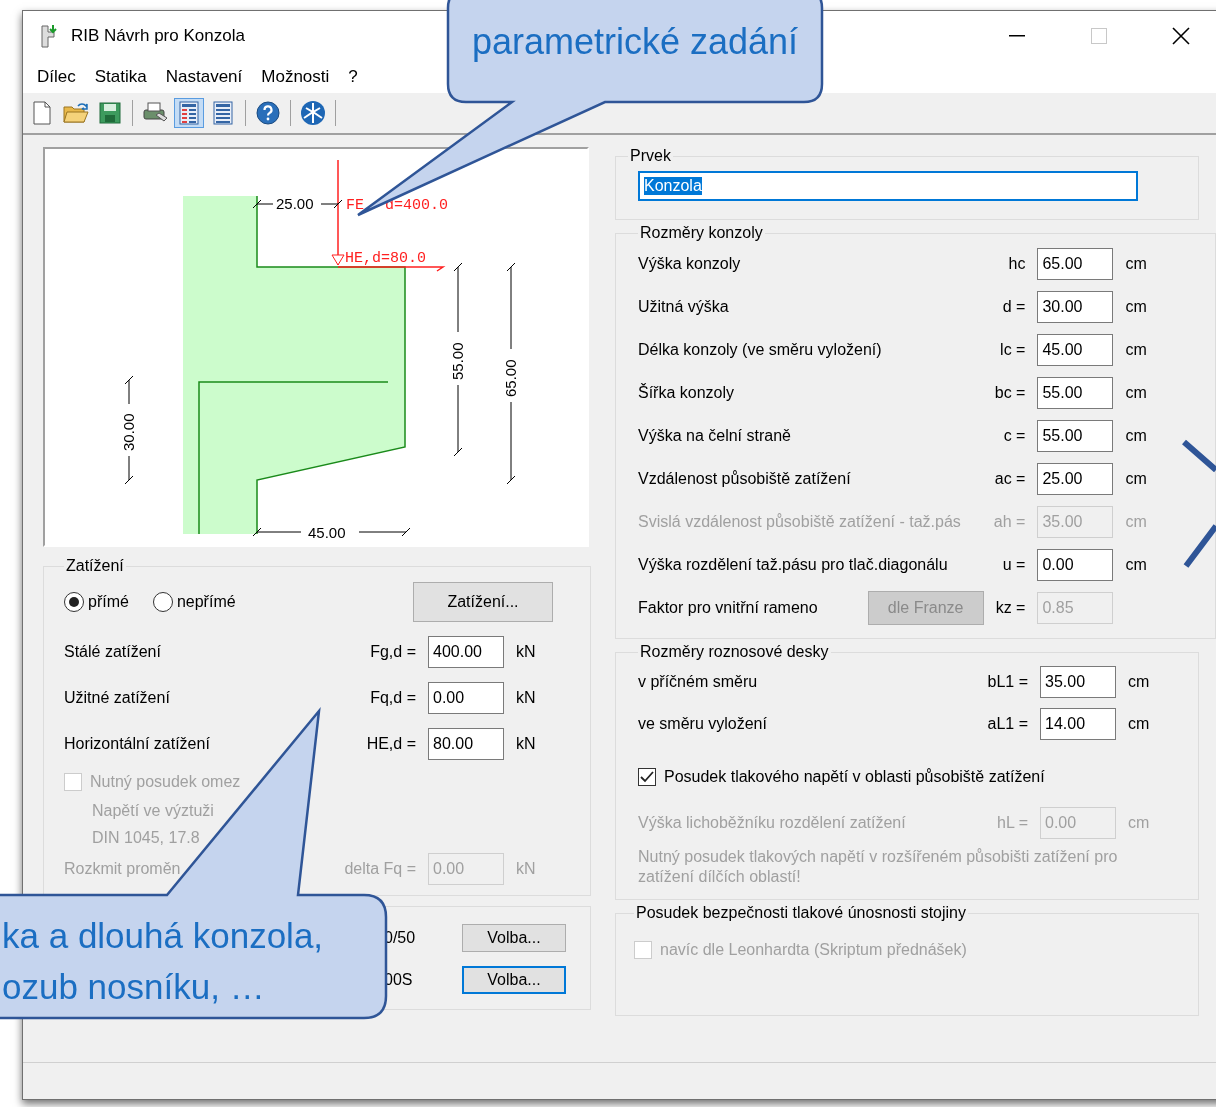  What do you see at coordinates (1075, 263) in the screenshot?
I see `value-field: 65.00` at bounding box center [1075, 263].